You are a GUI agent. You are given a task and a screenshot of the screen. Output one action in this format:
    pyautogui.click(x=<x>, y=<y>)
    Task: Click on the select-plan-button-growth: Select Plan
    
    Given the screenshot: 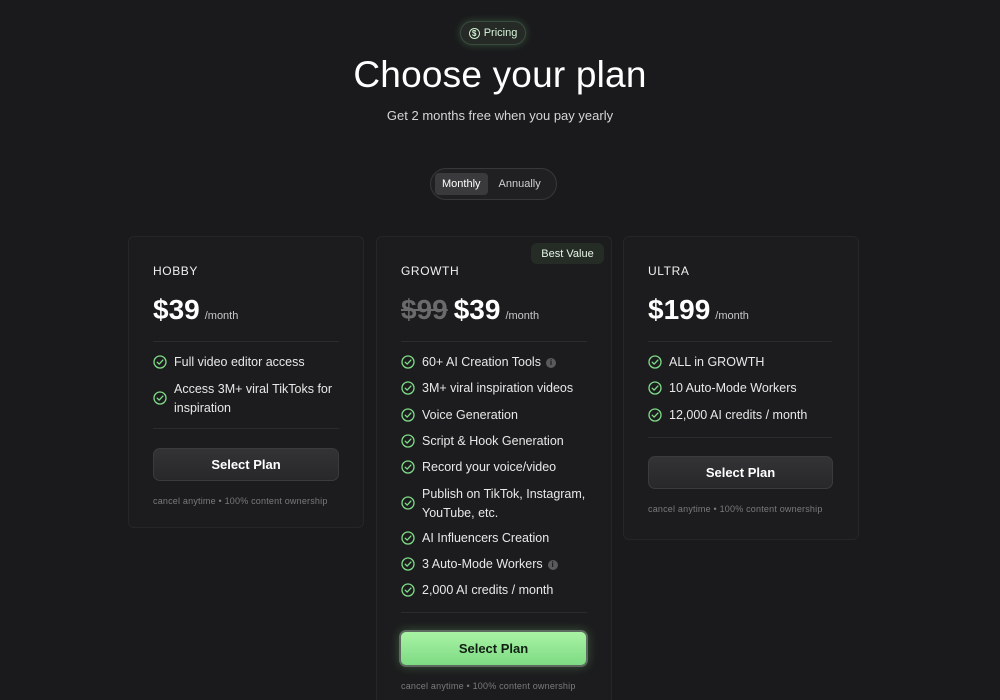 What is the action you would take?
    pyautogui.click(x=493, y=648)
    